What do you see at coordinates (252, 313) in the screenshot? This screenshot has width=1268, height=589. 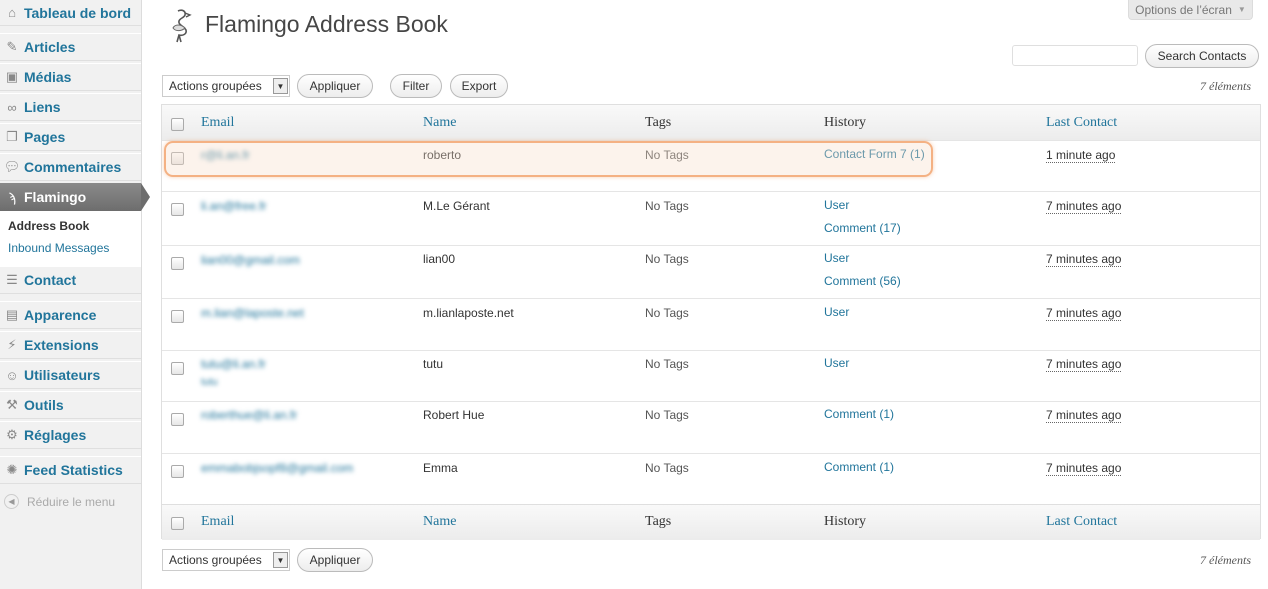 I see `contact-email: m.lian@laposte.net` at bounding box center [252, 313].